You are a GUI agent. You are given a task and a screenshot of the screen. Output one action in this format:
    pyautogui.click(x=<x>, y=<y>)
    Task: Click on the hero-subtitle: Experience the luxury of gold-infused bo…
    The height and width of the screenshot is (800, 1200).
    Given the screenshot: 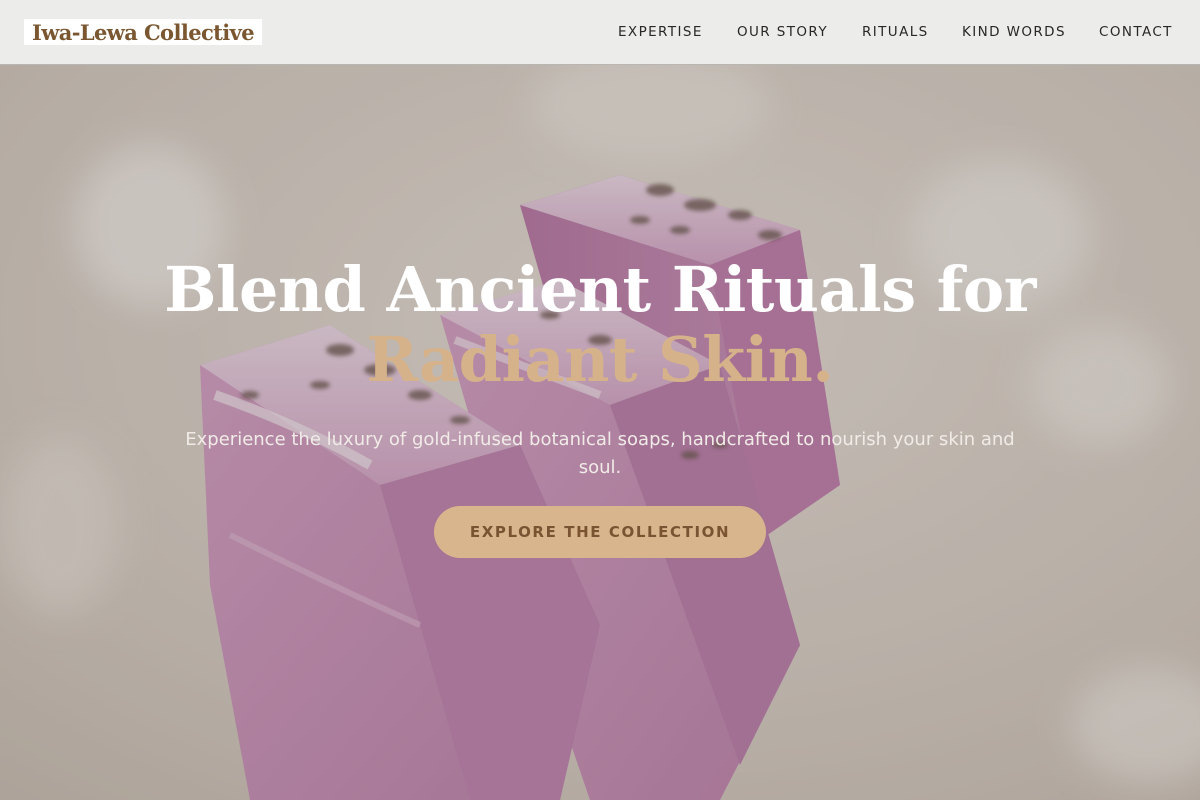 What is the action you would take?
    pyautogui.click(x=600, y=453)
    